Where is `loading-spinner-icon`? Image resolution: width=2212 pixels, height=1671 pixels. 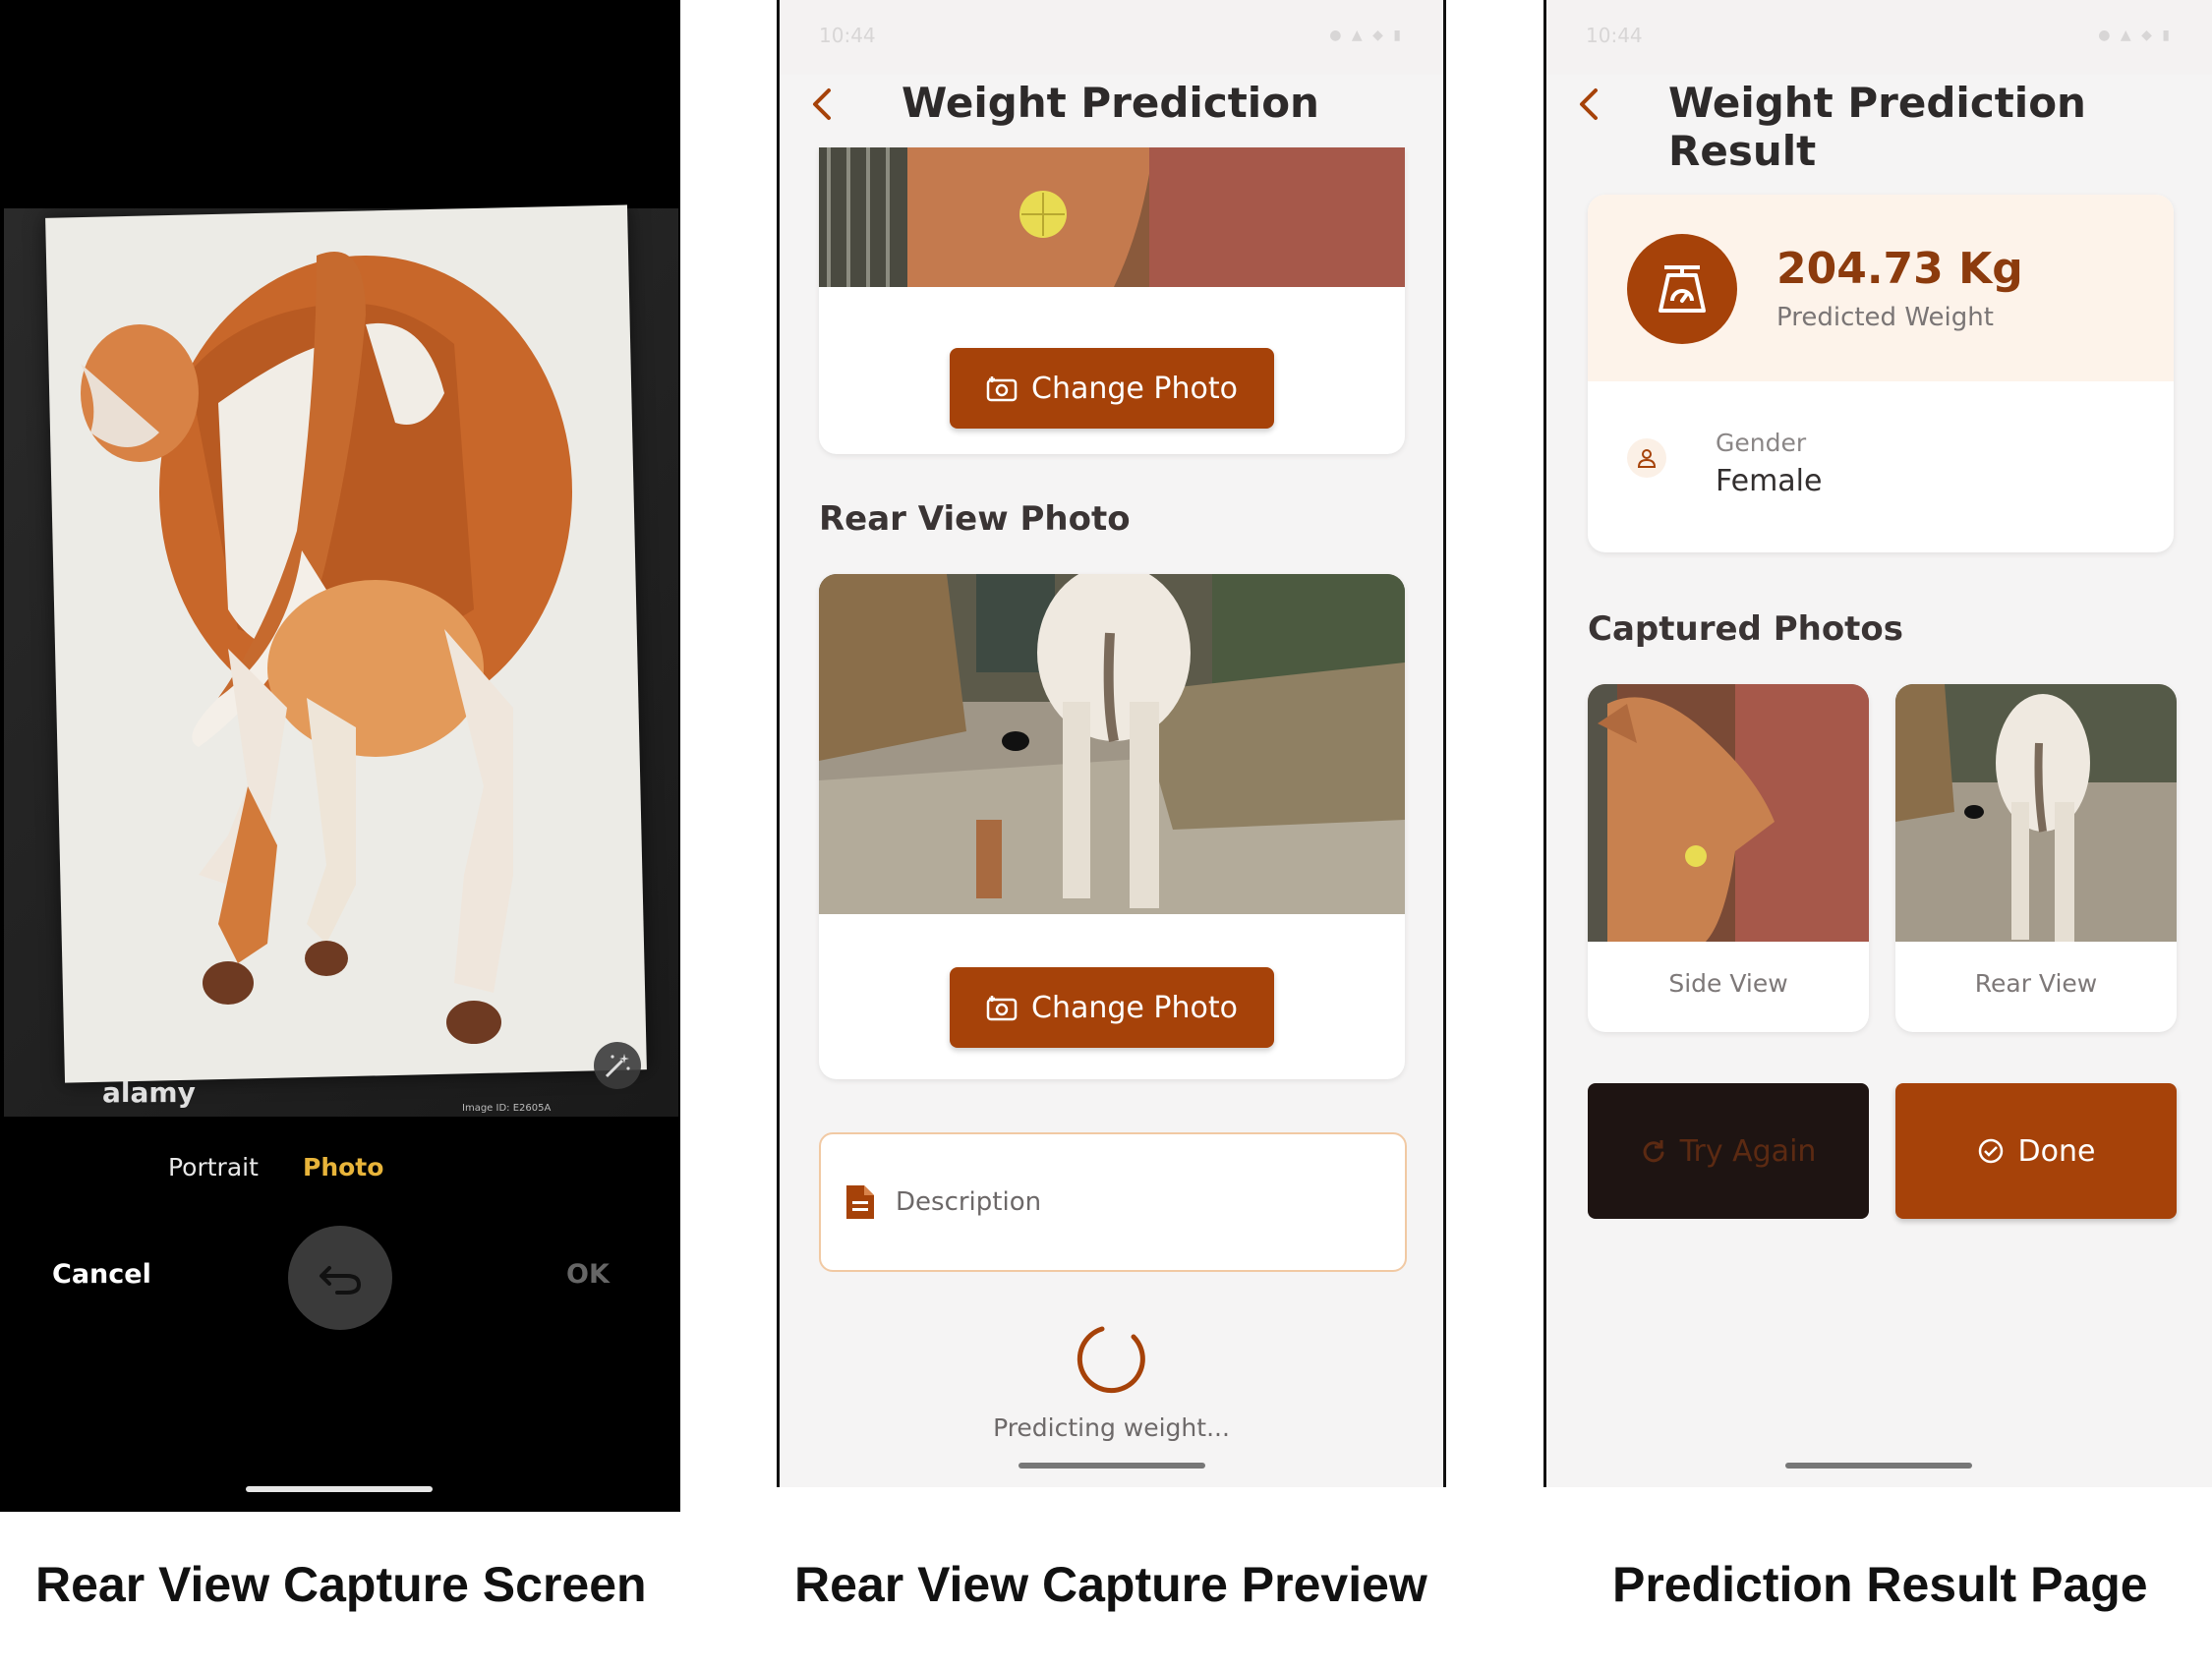
loading-spinner-icon is located at coordinates (1111, 1360).